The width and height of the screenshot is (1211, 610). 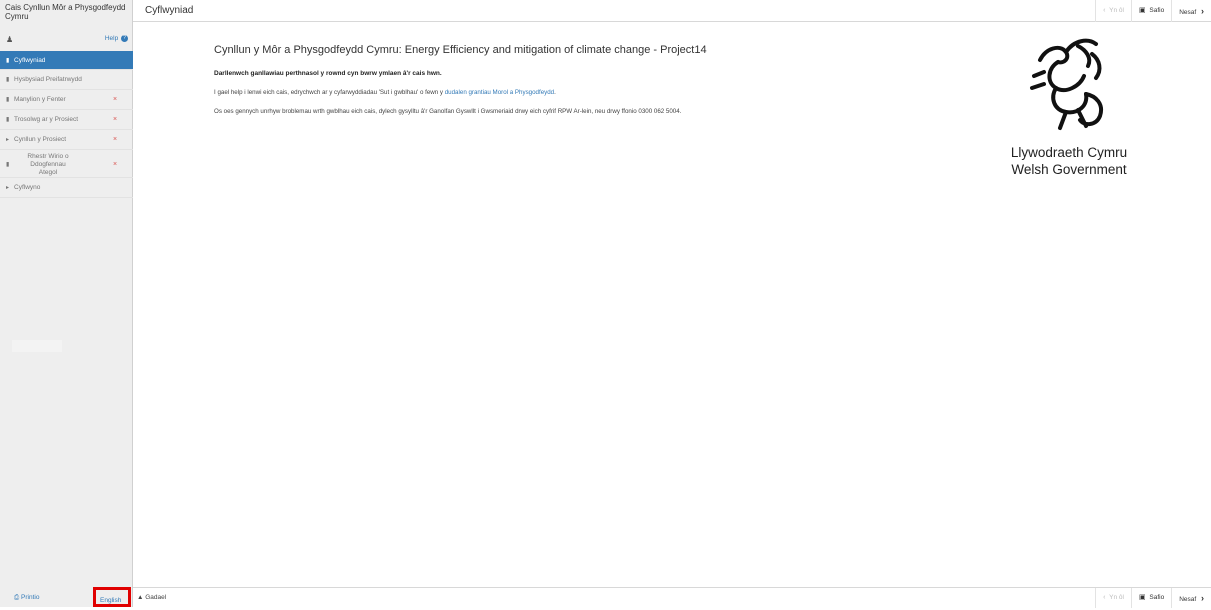 I want to click on print-icon: ⎙, so click(x=17, y=597).